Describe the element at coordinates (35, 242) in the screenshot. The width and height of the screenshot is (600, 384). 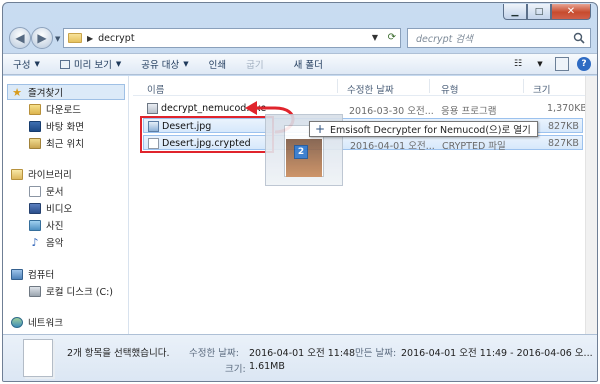
I see `music-icon: ♪` at that location.